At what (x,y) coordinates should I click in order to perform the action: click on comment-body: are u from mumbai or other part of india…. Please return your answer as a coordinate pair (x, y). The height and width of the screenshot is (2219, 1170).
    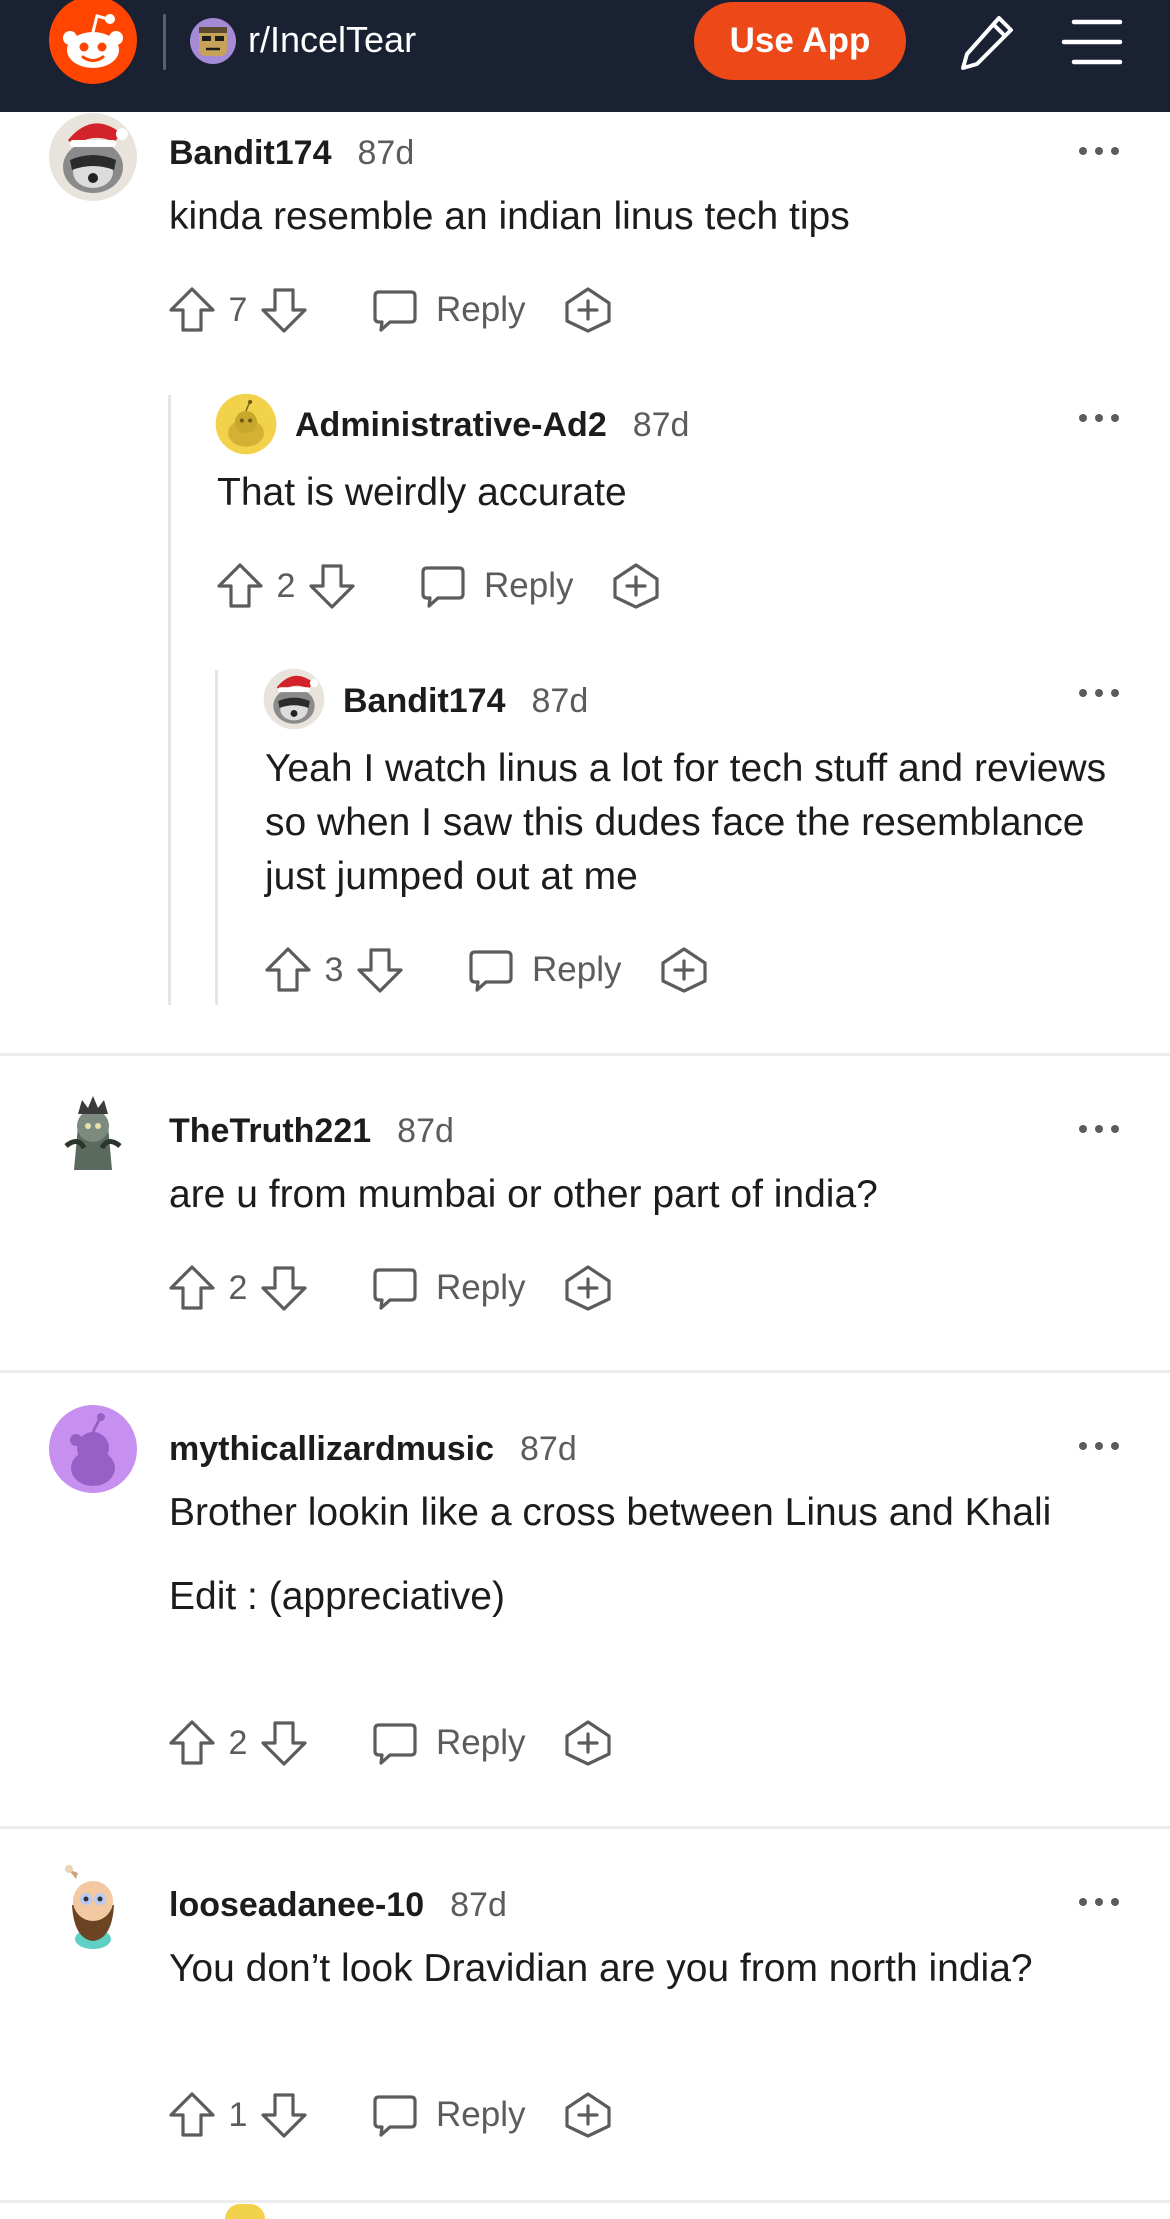
    Looking at the image, I should click on (649, 1195).